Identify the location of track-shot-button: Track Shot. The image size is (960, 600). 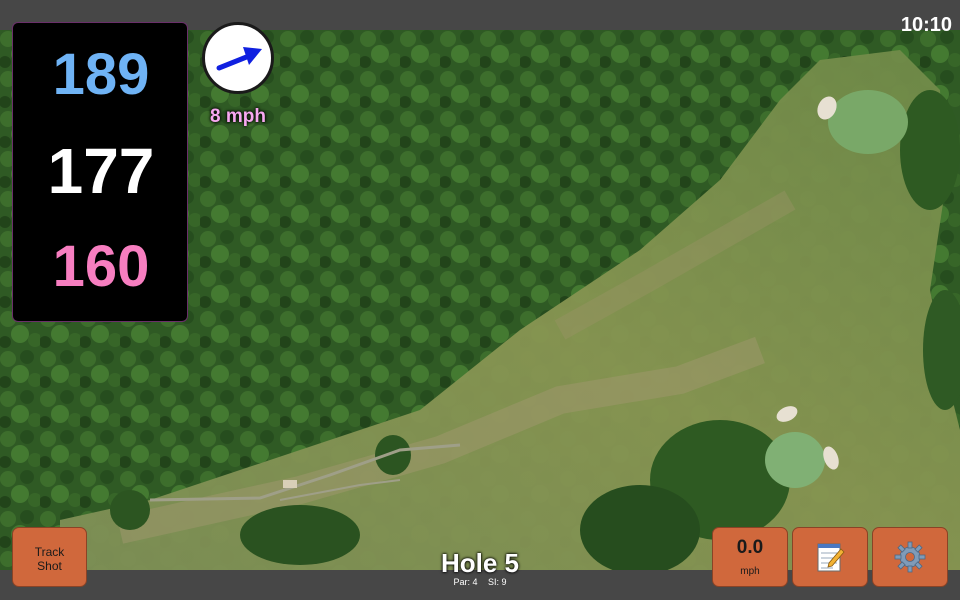
(49, 557).